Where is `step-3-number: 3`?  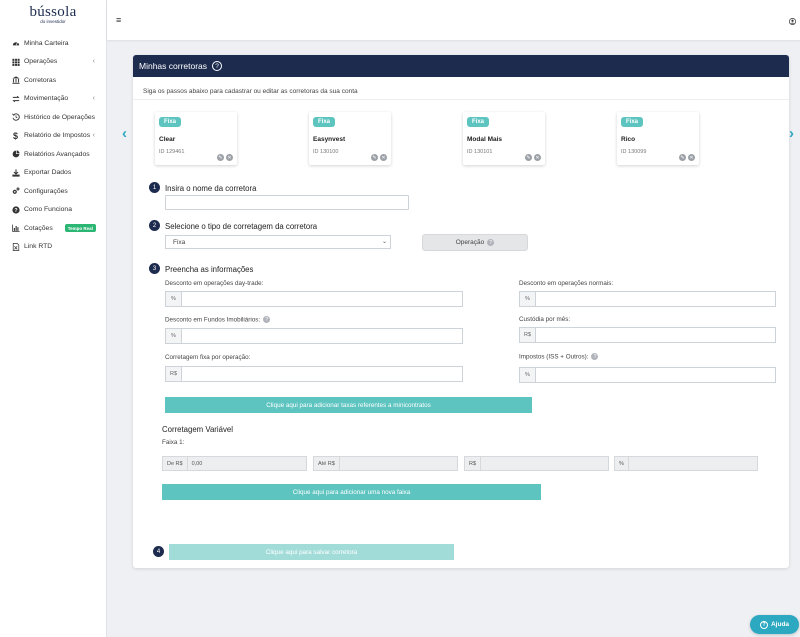 step-3-number: 3 is located at coordinates (154, 268).